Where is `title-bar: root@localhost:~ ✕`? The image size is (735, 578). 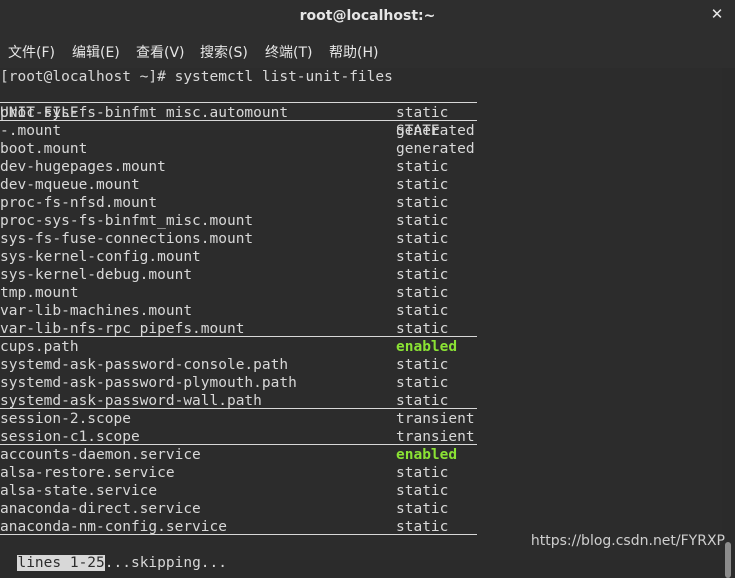
title-bar: root@localhost:~ ✕ is located at coordinates (367, 17).